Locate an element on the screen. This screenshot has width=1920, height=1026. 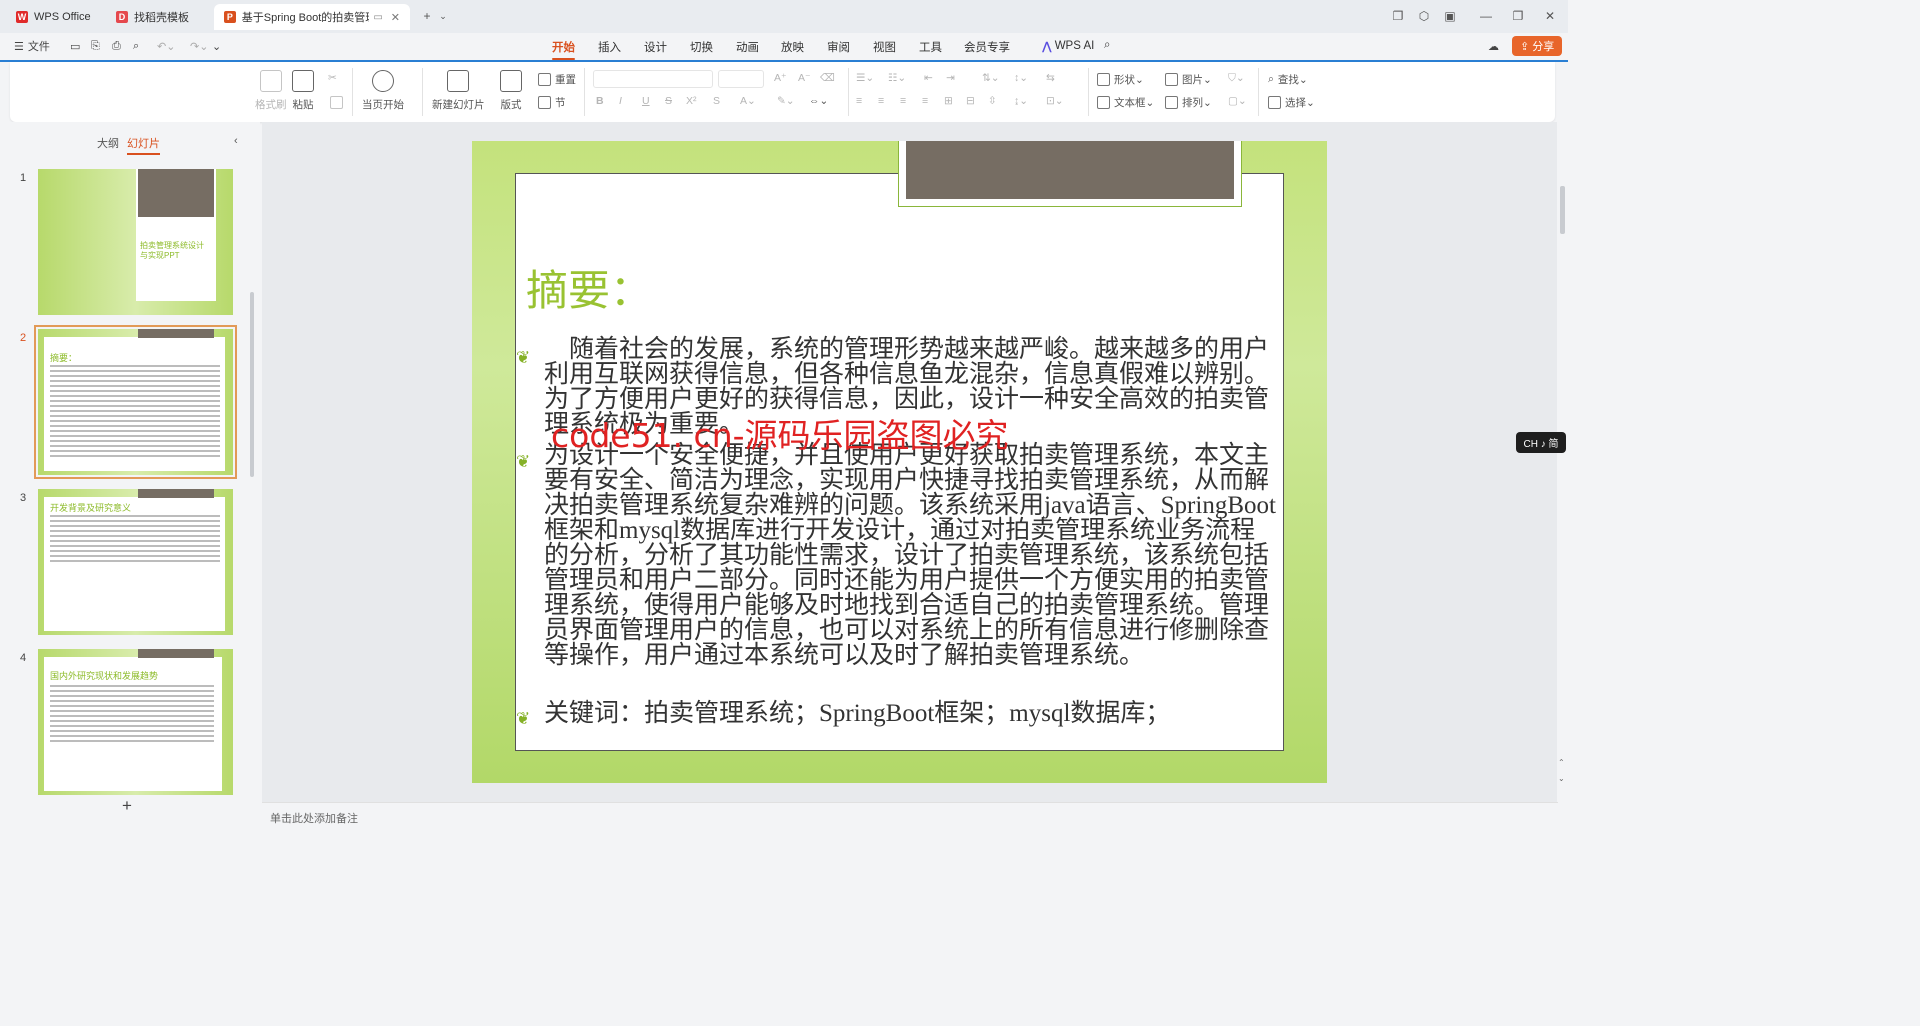
slide-title: 摘要： is located at coordinates (589, 287).